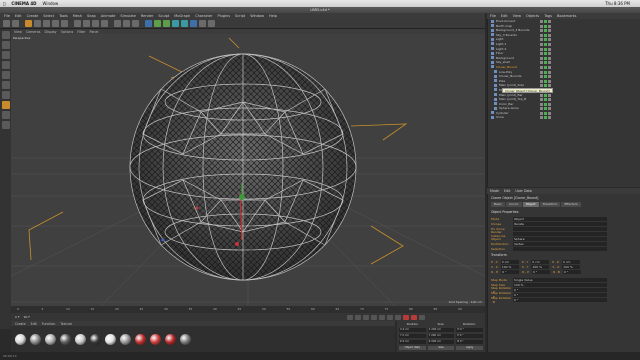 The height and width of the screenshot is (360, 640). Describe the element at coordinates (412, 330) in the screenshot. I see `pos-x-field: X 0 cm` at that location.